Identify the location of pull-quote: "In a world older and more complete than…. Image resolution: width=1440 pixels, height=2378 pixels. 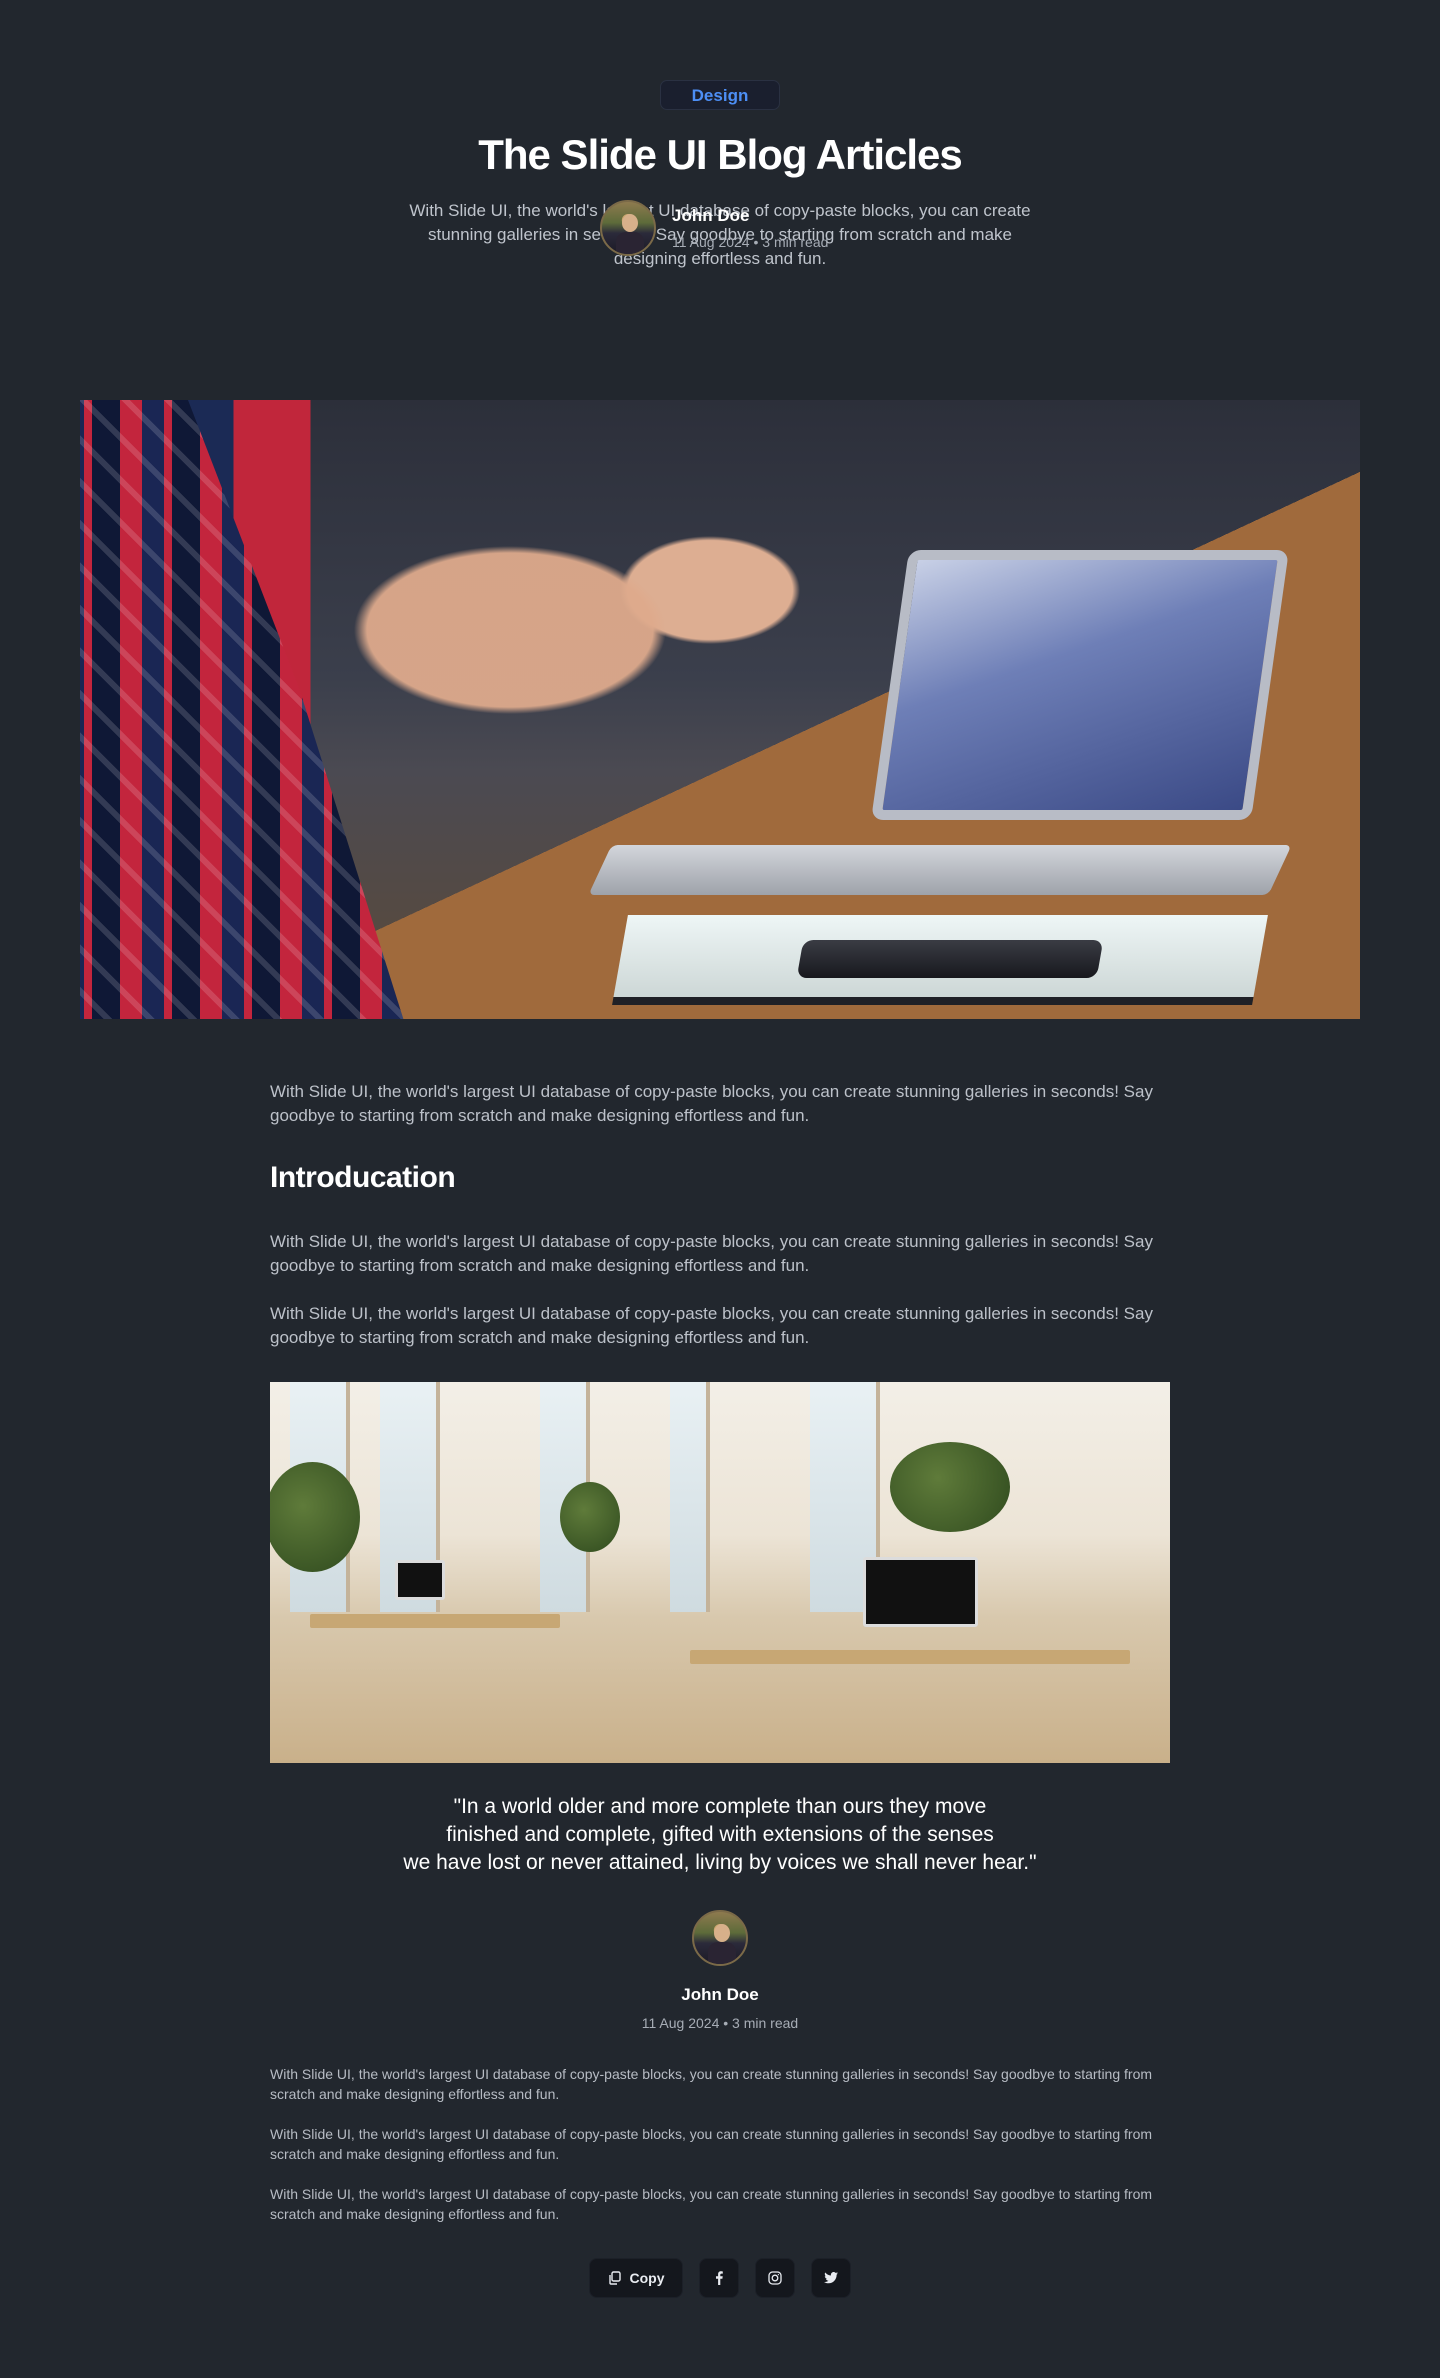
(720, 1835).